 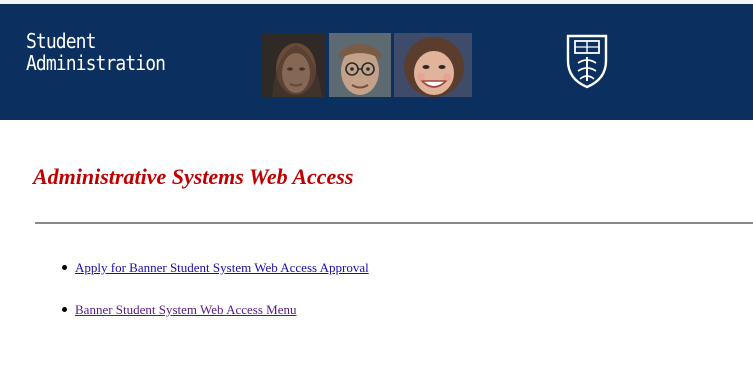 What do you see at coordinates (376, 2) in the screenshot?
I see `banner-top-strip` at bounding box center [376, 2].